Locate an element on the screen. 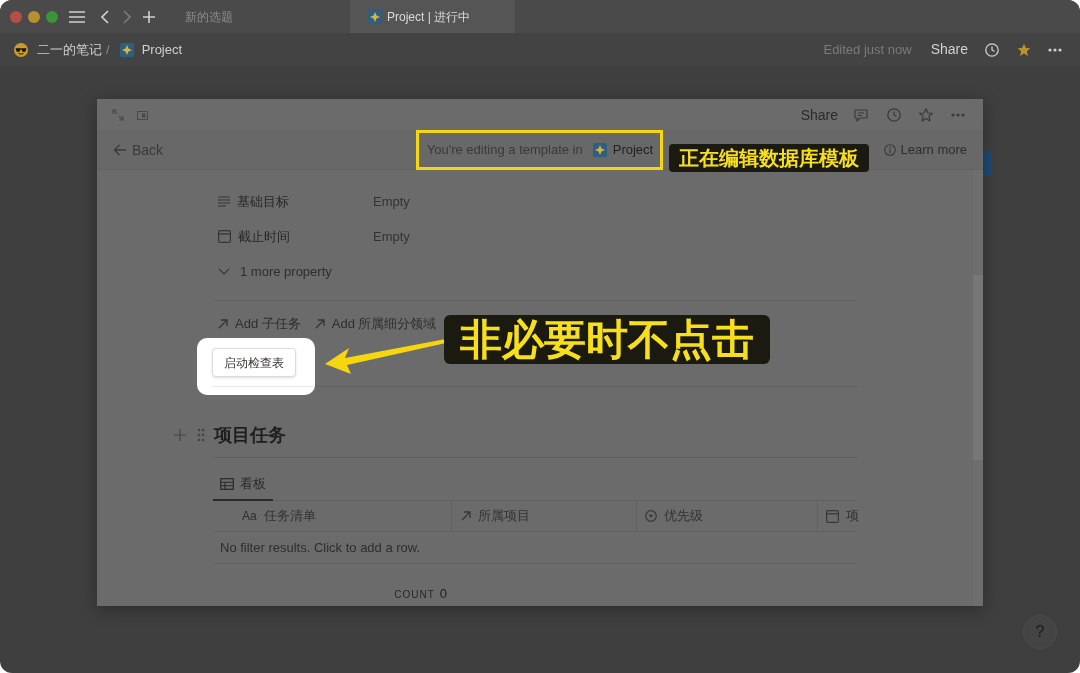  hidden-button-edge is located at coordinates (987, 163).